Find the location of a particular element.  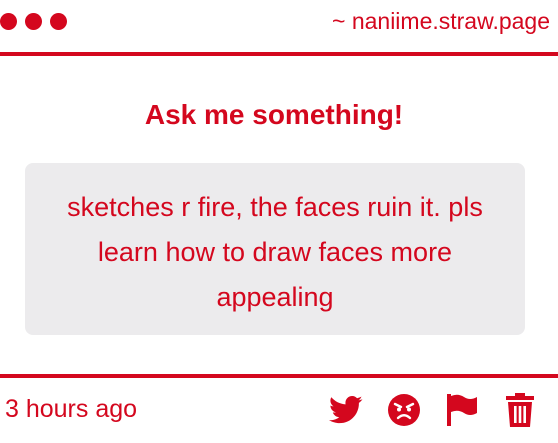

window-dots is located at coordinates (33, 21).